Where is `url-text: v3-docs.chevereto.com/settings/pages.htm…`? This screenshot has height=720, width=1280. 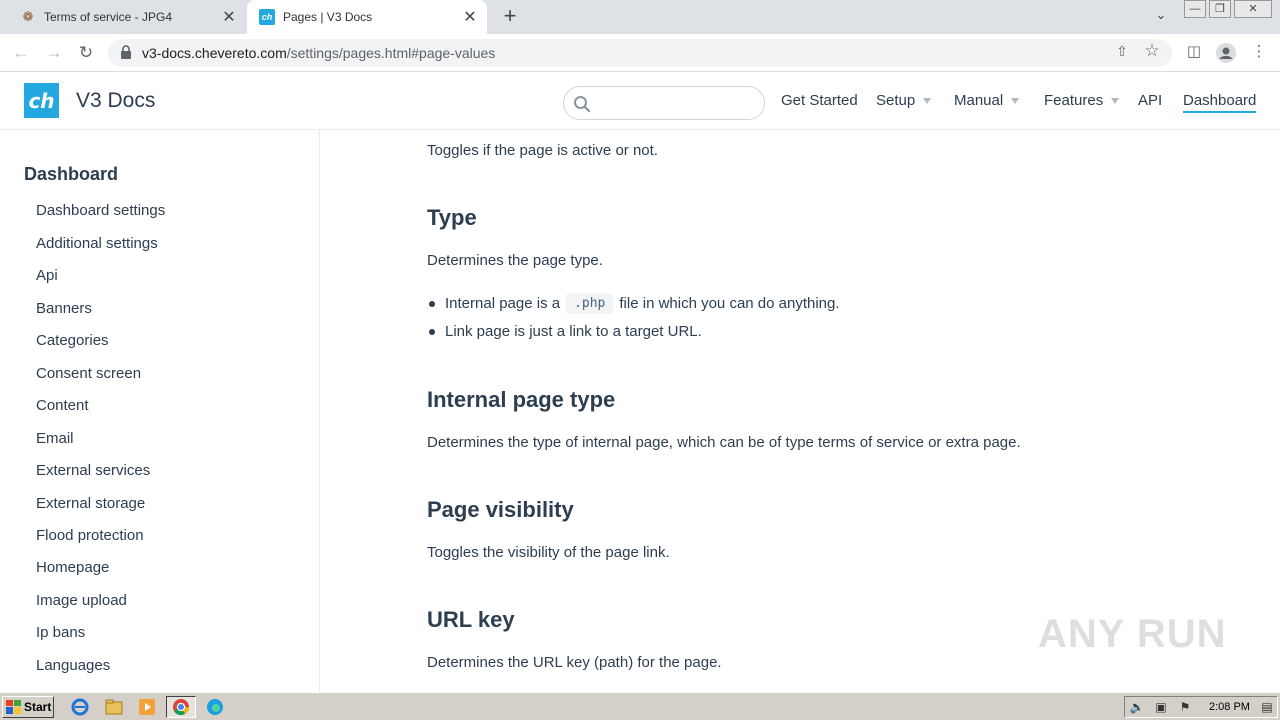 url-text: v3-docs.chevereto.com/settings/pages.htm… is located at coordinates (319, 53).